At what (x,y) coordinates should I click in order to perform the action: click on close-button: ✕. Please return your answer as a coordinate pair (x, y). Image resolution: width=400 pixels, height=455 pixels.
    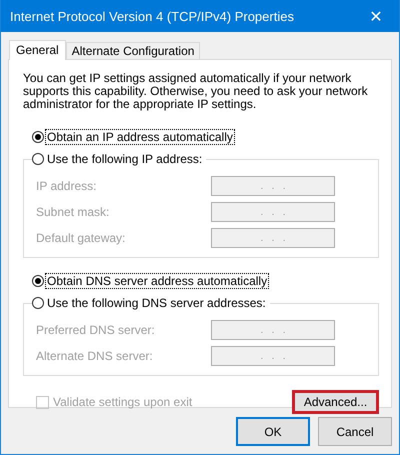
    Looking at the image, I should click on (376, 16).